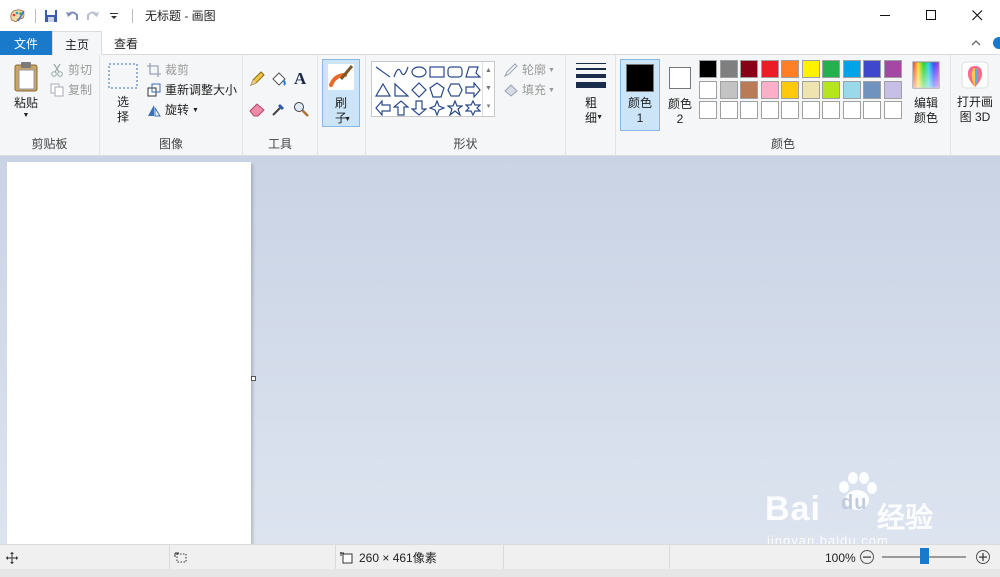 This screenshot has width=1000, height=577. Describe the element at coordinates (488, 89) in the screenshot. I see `shapes-scrollbar: ▲ ▼ ▾` at that location.